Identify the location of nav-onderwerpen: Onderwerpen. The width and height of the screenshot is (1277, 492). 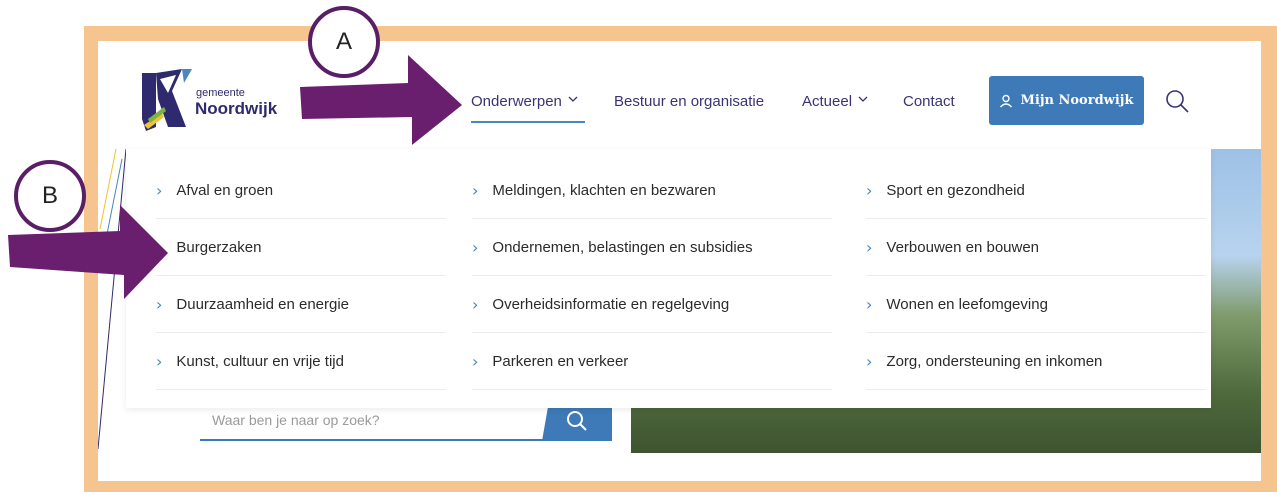
(524, 101).